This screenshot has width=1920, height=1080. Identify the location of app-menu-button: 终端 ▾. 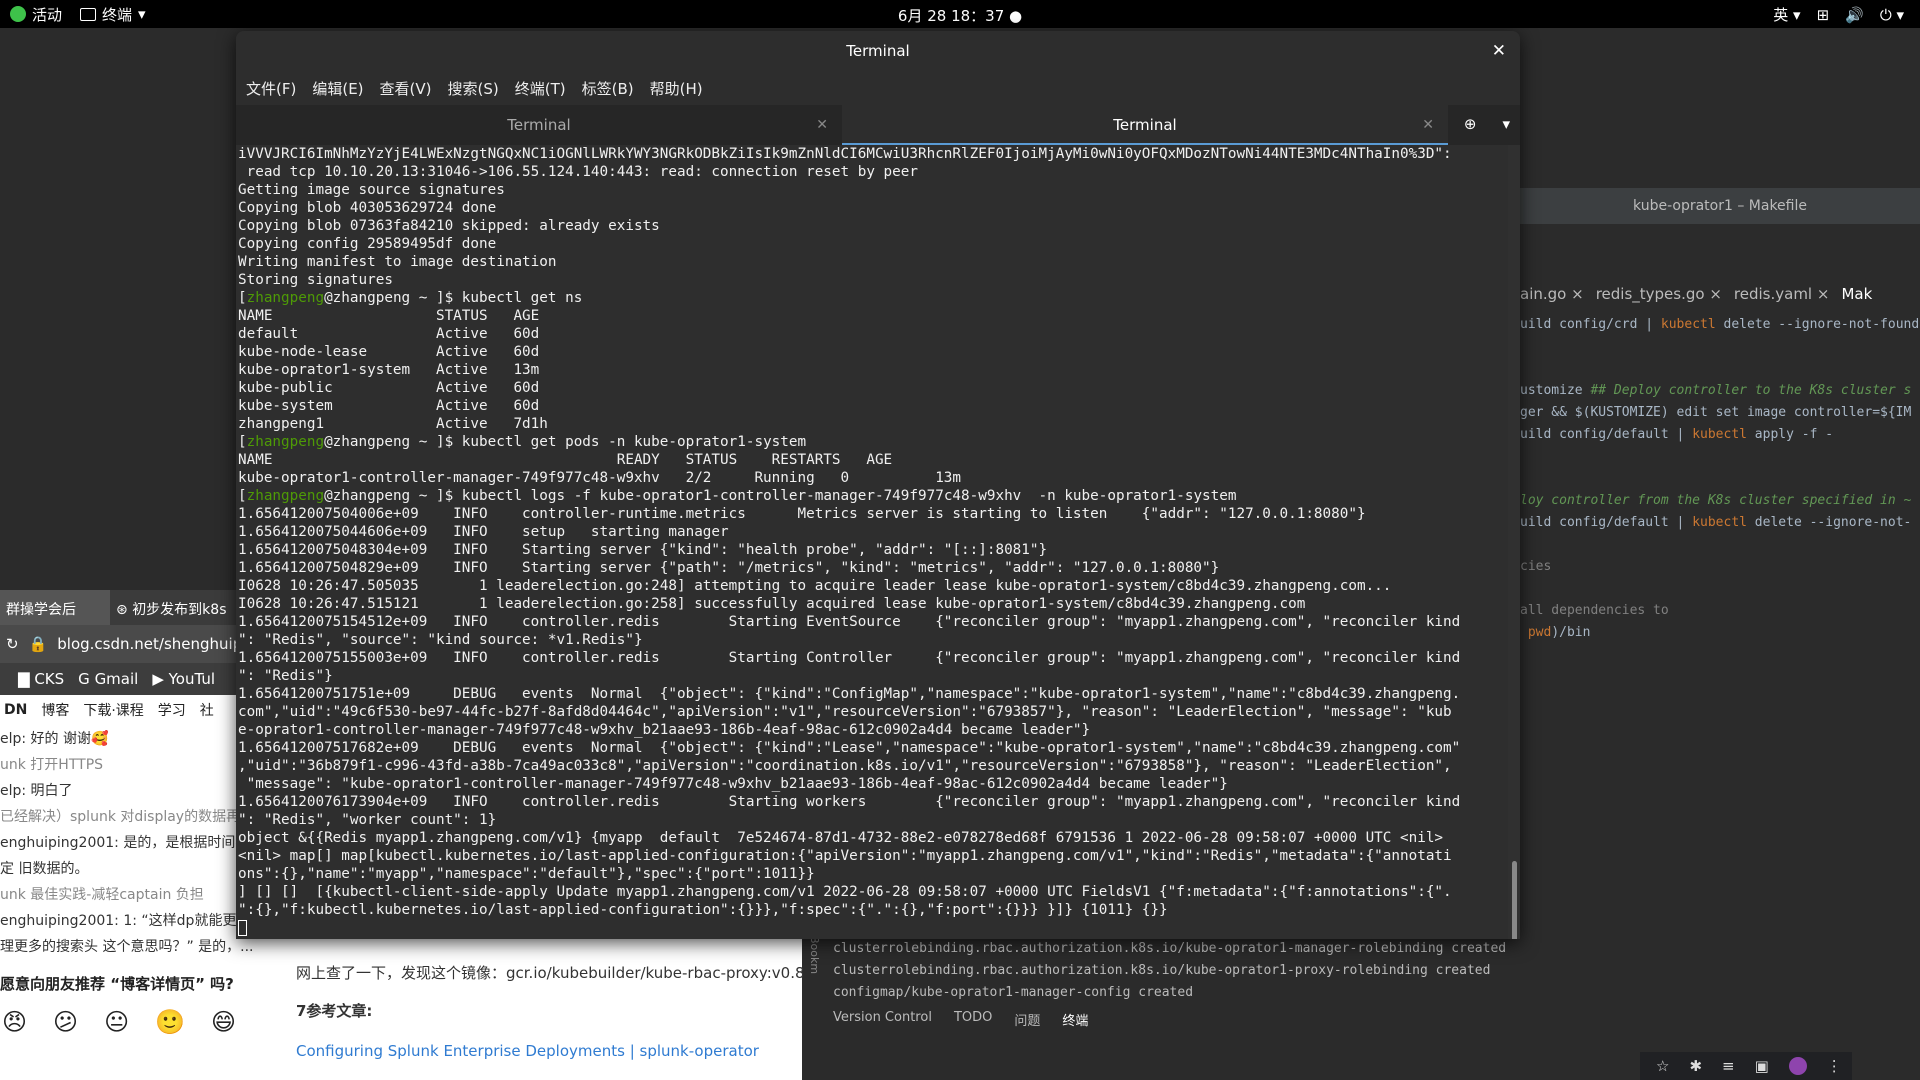
(113, 14).